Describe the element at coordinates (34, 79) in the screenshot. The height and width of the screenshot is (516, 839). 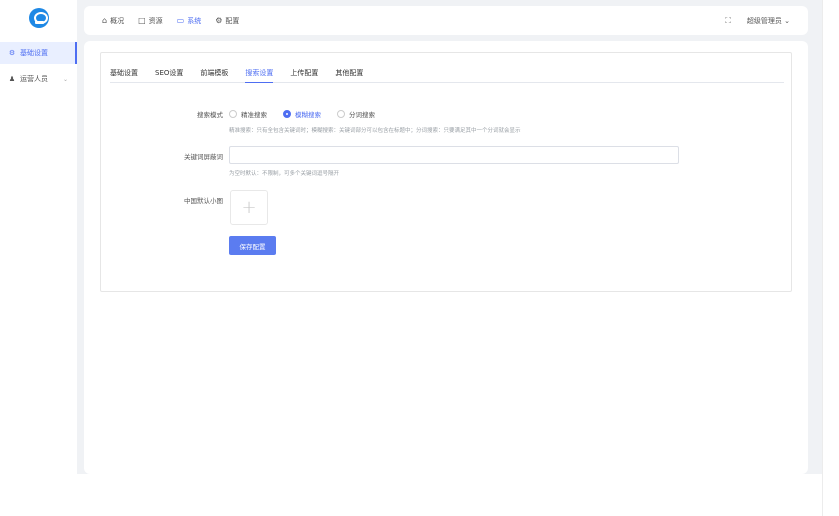
I see `sidebar-item-label: 运营人员` at that location.